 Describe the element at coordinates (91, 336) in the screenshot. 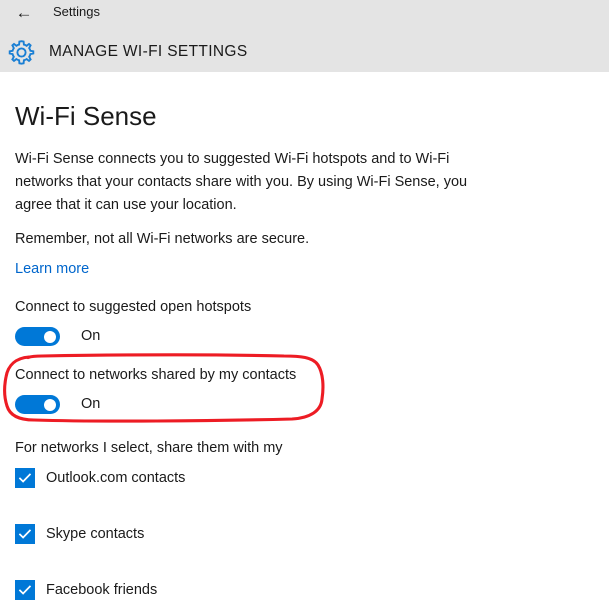

I see `toggle-state-open-hotspots: On` at that location.